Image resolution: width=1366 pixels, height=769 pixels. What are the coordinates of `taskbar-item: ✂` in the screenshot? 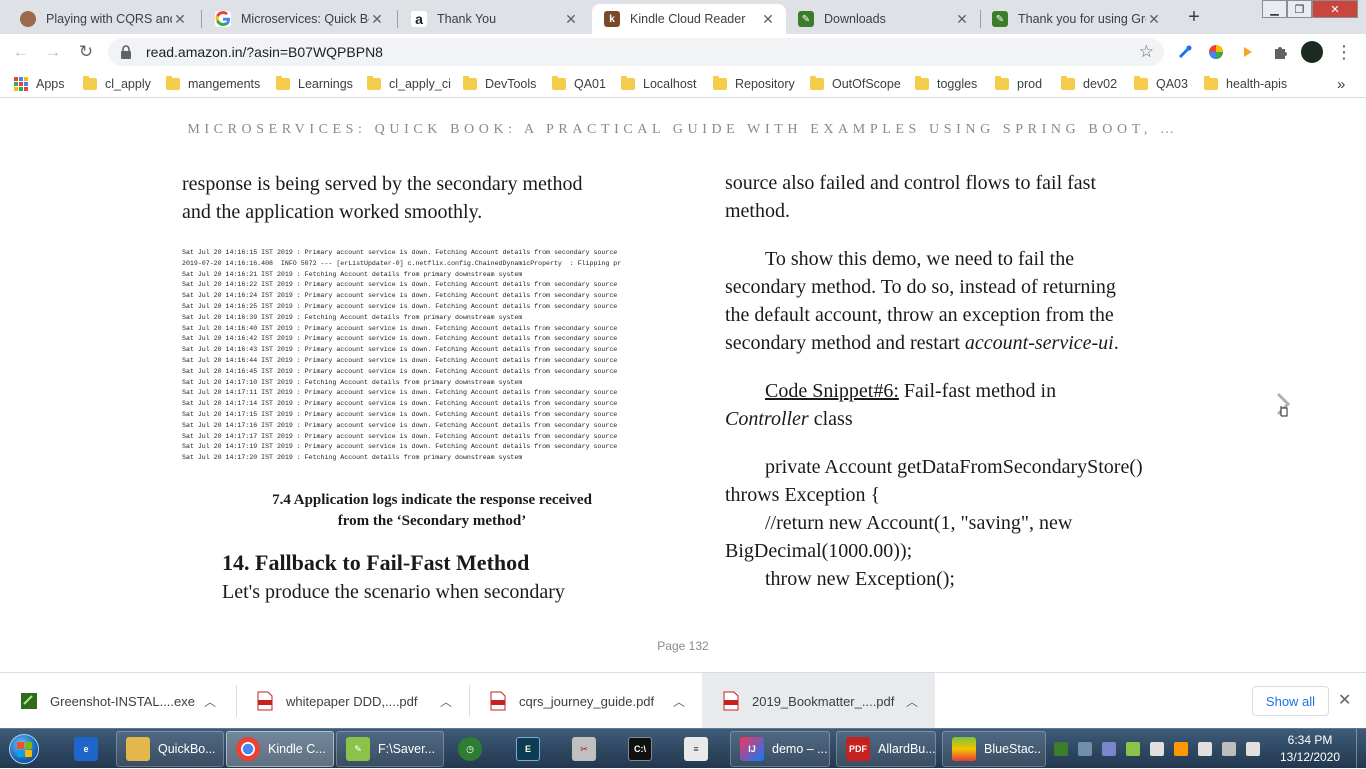 It's located at (584, 749).